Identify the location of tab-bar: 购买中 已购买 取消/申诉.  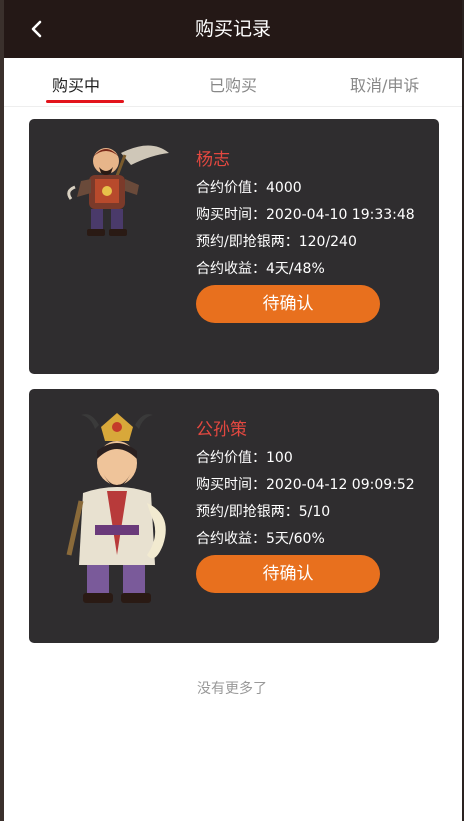
(233, 82).